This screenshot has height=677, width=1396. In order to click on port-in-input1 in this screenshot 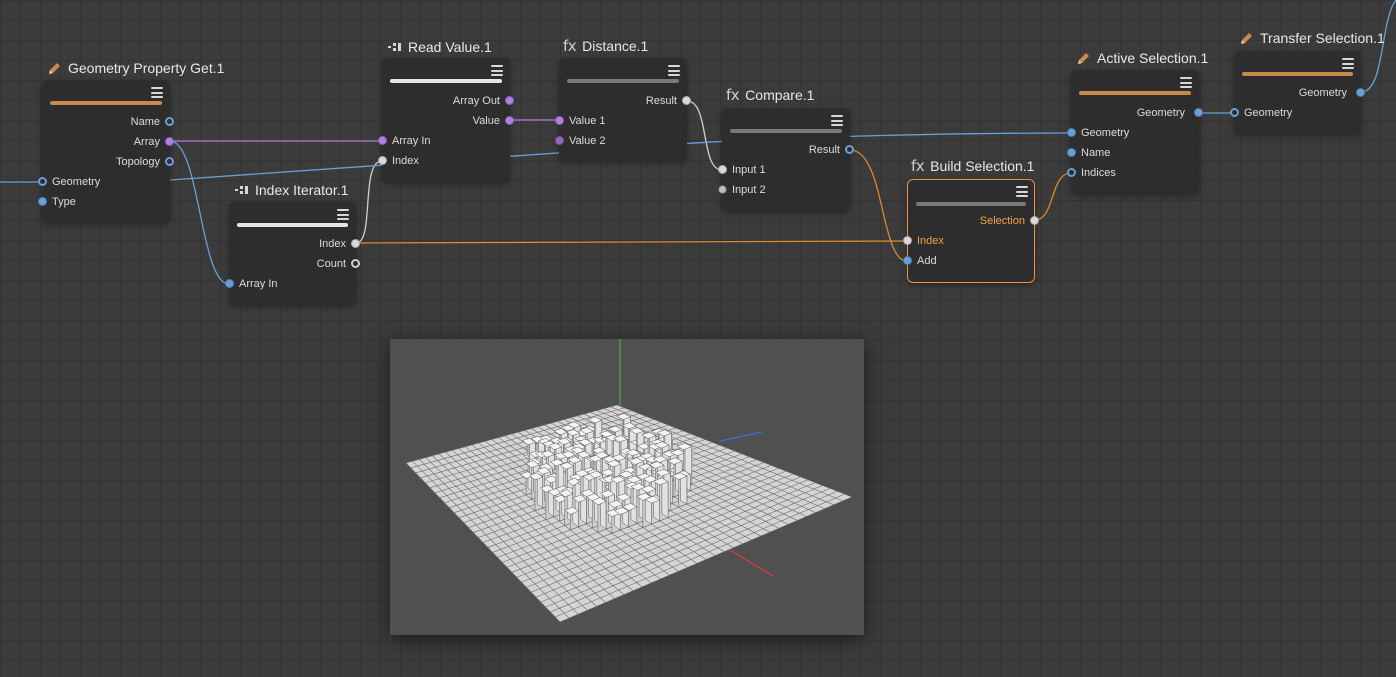, I will do `click(722, 169)`.